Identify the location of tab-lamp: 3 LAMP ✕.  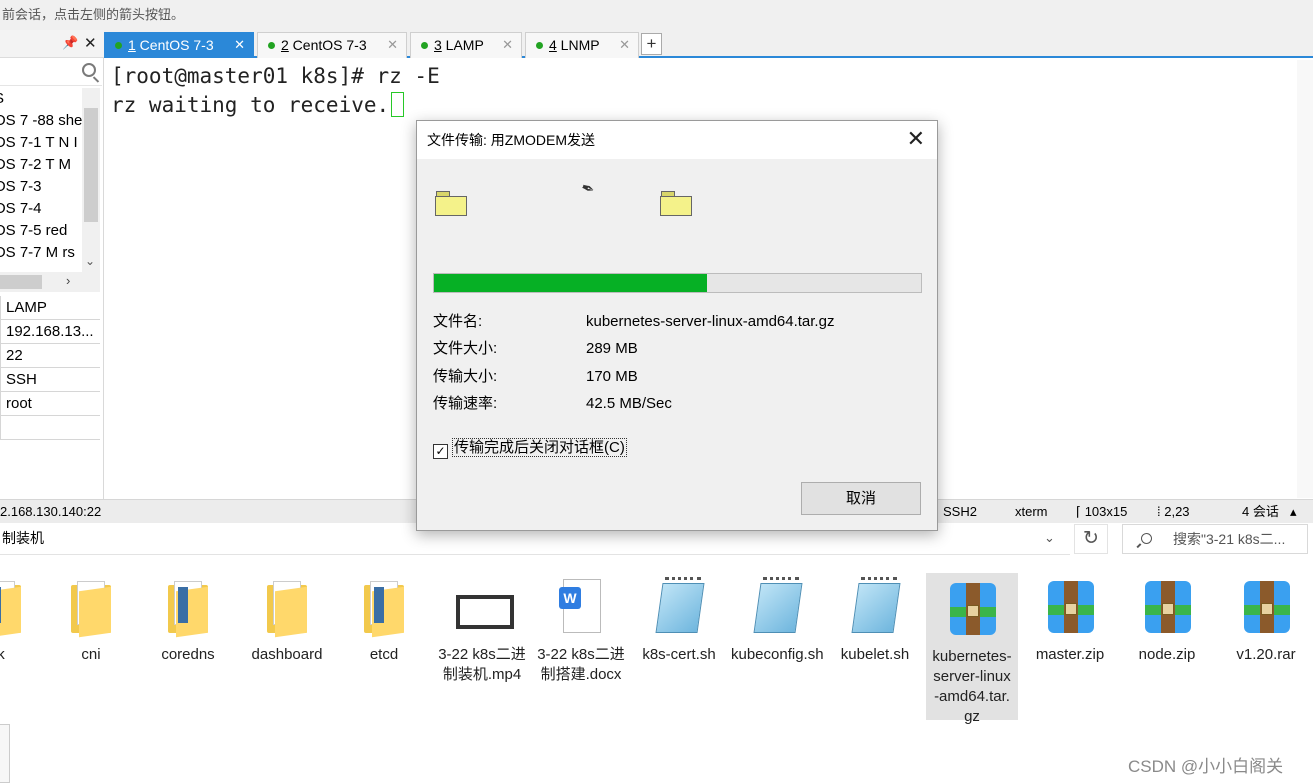
(466, 45).